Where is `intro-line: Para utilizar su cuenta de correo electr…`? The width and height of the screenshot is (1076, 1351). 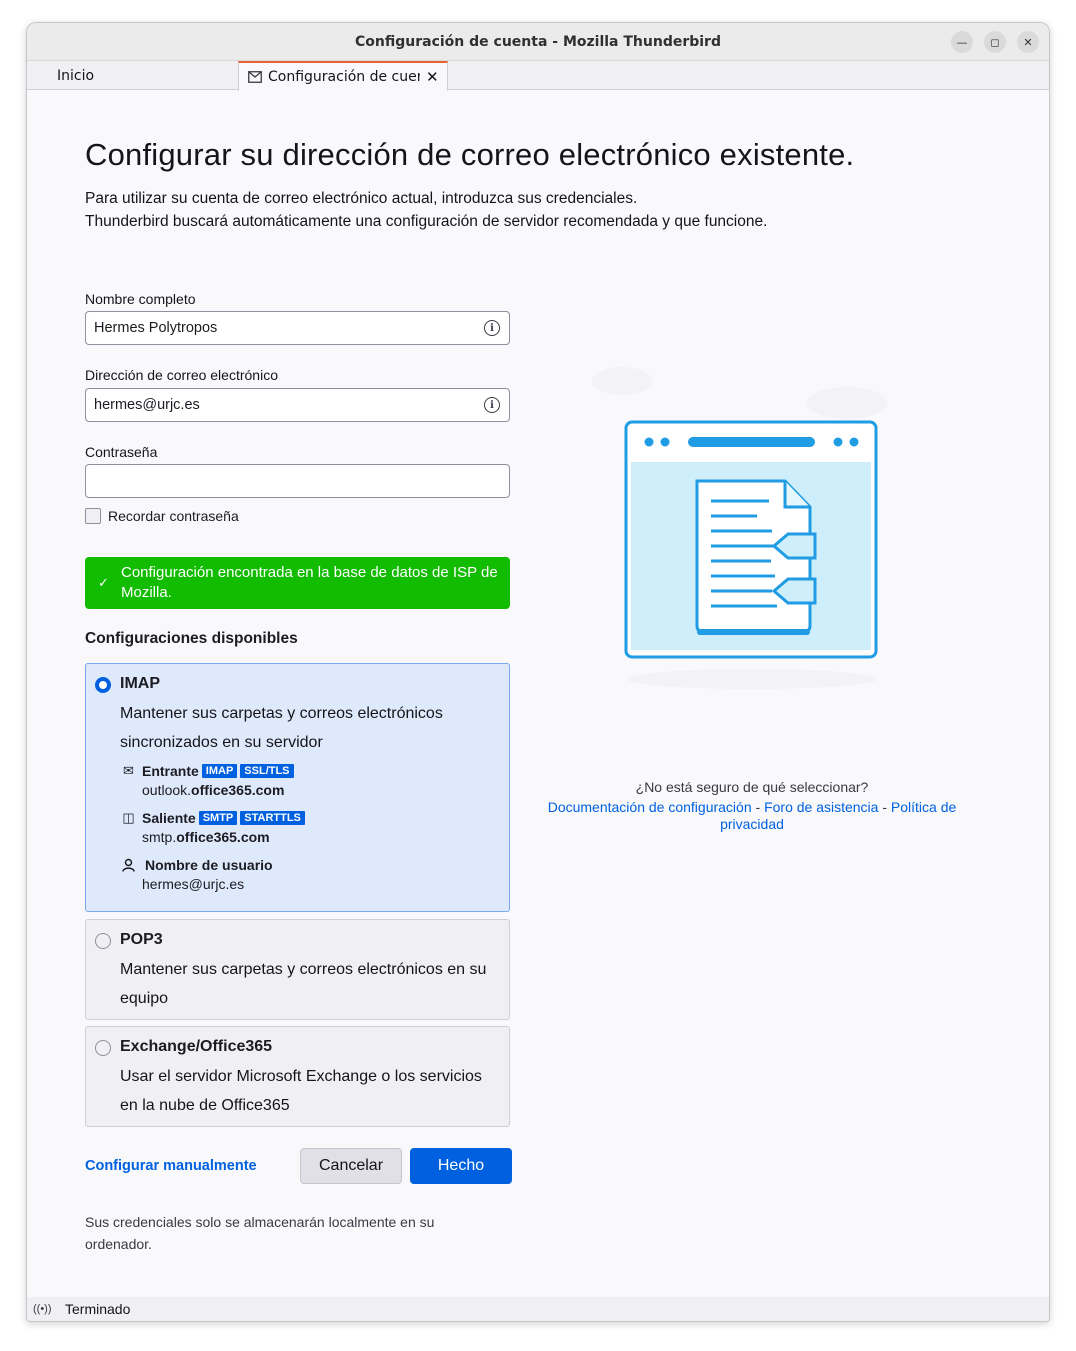 intro-line: Para utilizar su cuenta de correo electr… is located at coordinates (361, 198).